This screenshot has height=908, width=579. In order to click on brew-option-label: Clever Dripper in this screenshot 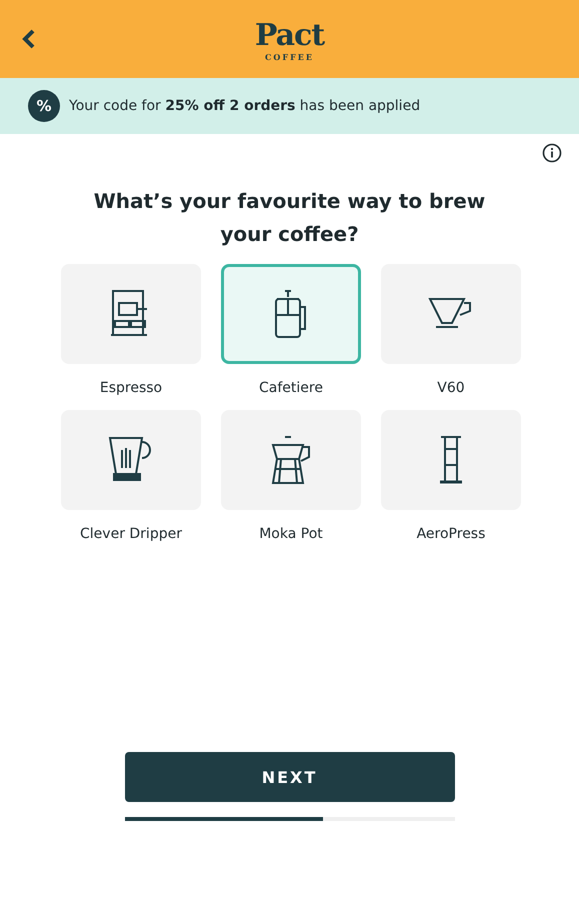, I will do `click(131, 534)`.